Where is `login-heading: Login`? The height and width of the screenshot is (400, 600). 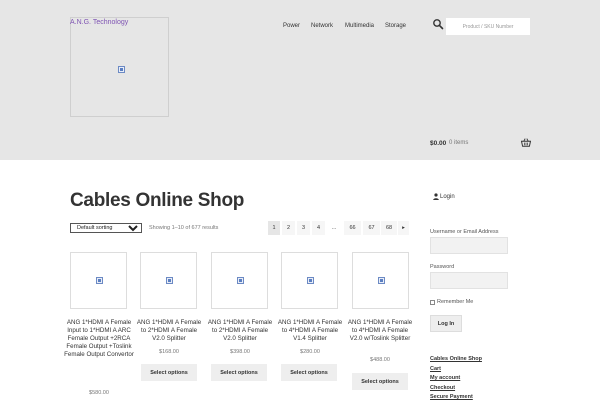
login-heading: Login is located at coordinates (444, 196).